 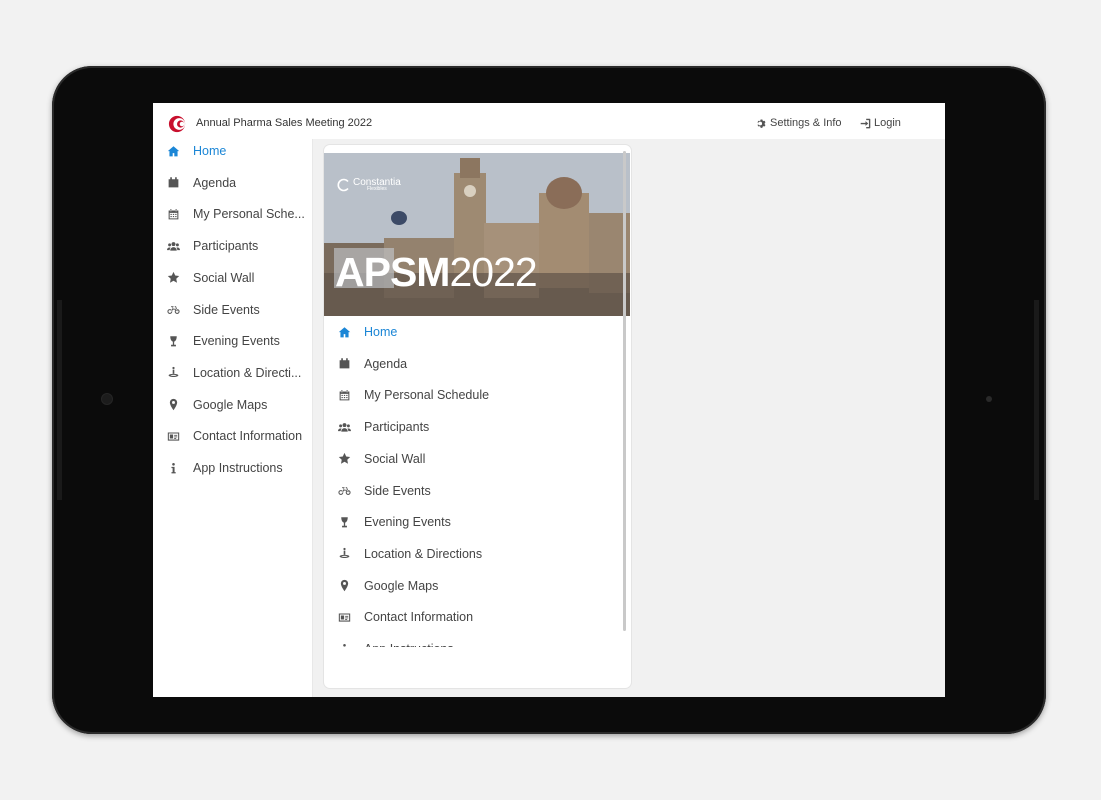 I want to click on card-menu-item-home: Home, so click(x=472, y=332).